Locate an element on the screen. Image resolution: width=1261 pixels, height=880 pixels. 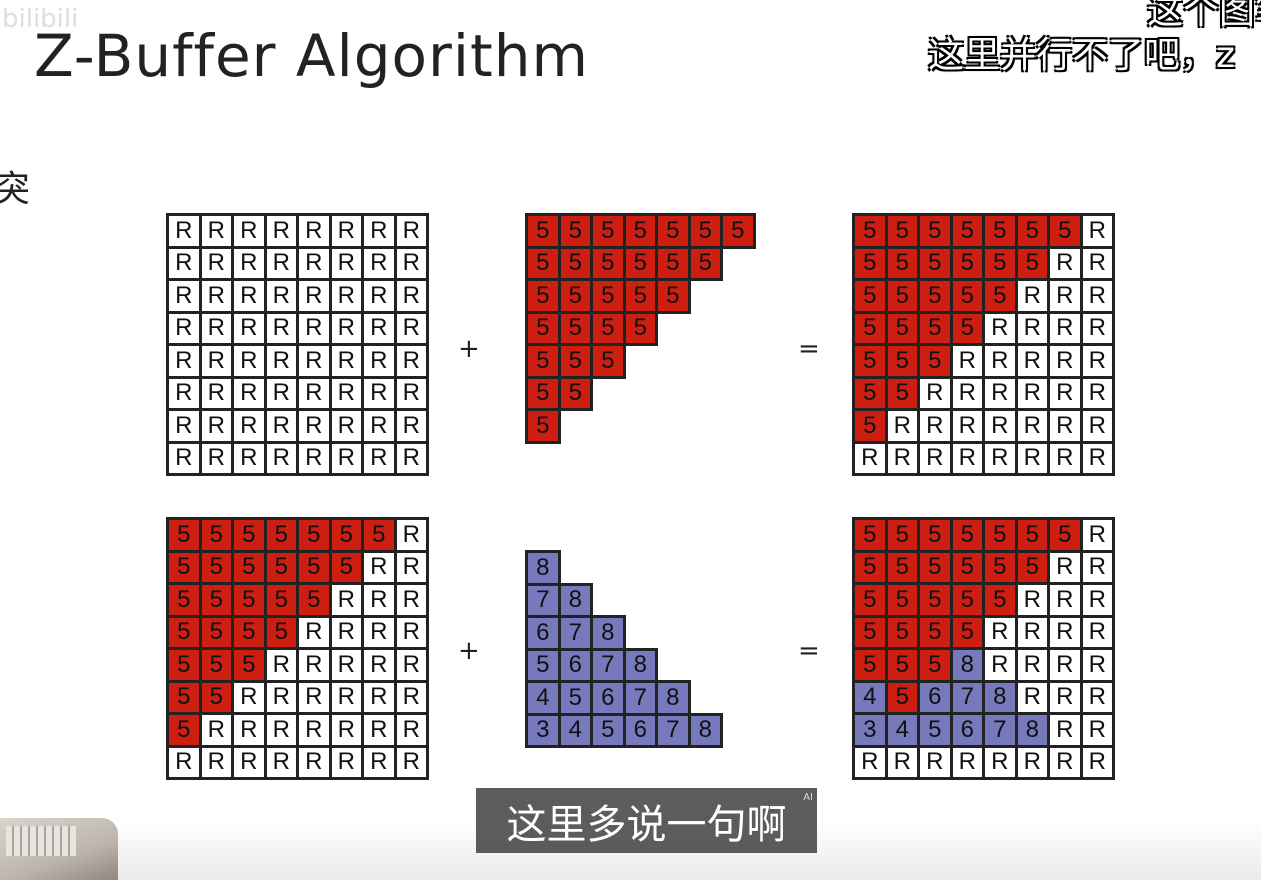
plus-operator: + is located at coordinates (469, 349).